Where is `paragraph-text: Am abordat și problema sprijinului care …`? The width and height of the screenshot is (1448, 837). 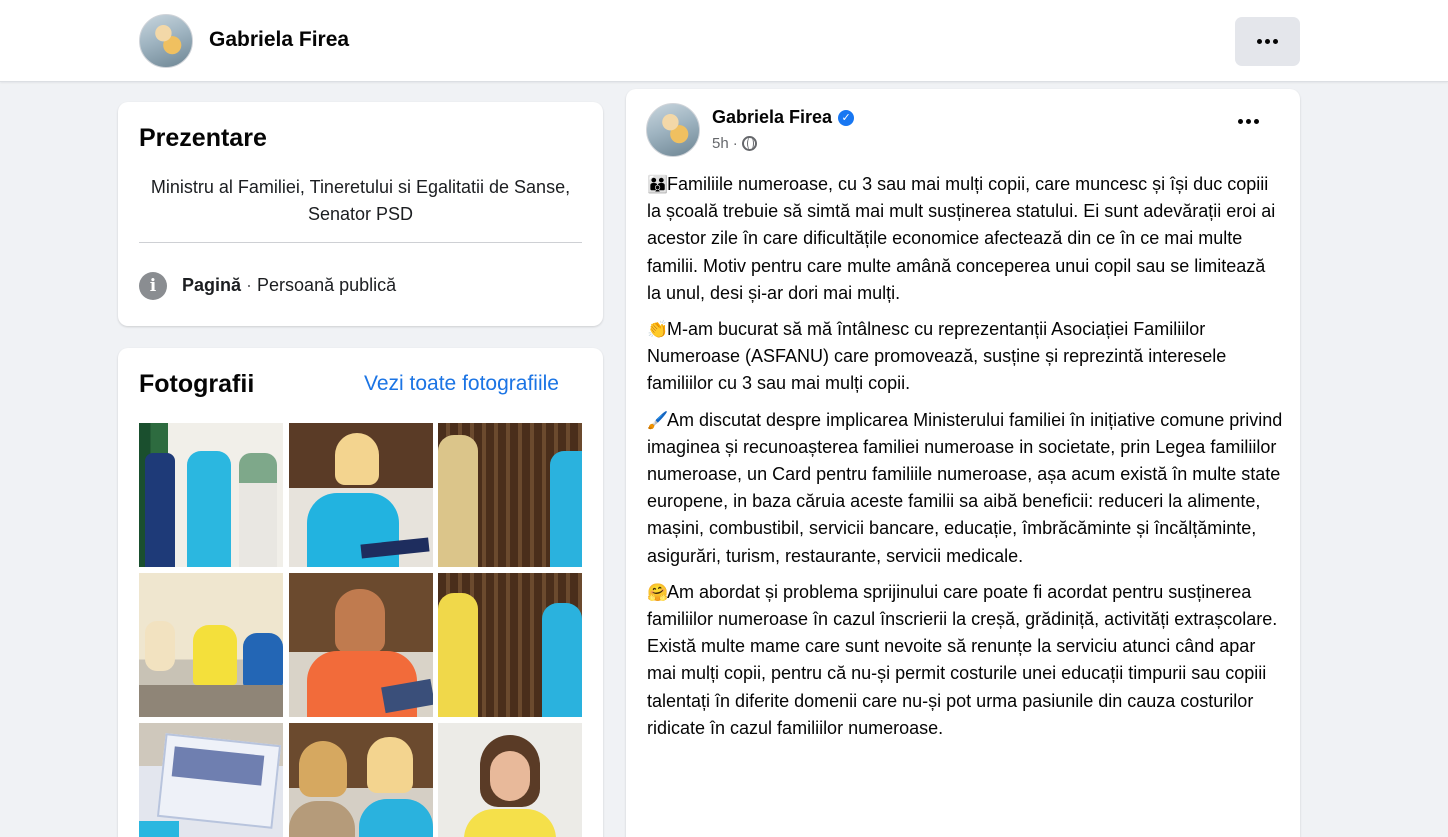
paragraph-text: Am abordat și problema sprijinului care … is located at coordinates (962, 659).